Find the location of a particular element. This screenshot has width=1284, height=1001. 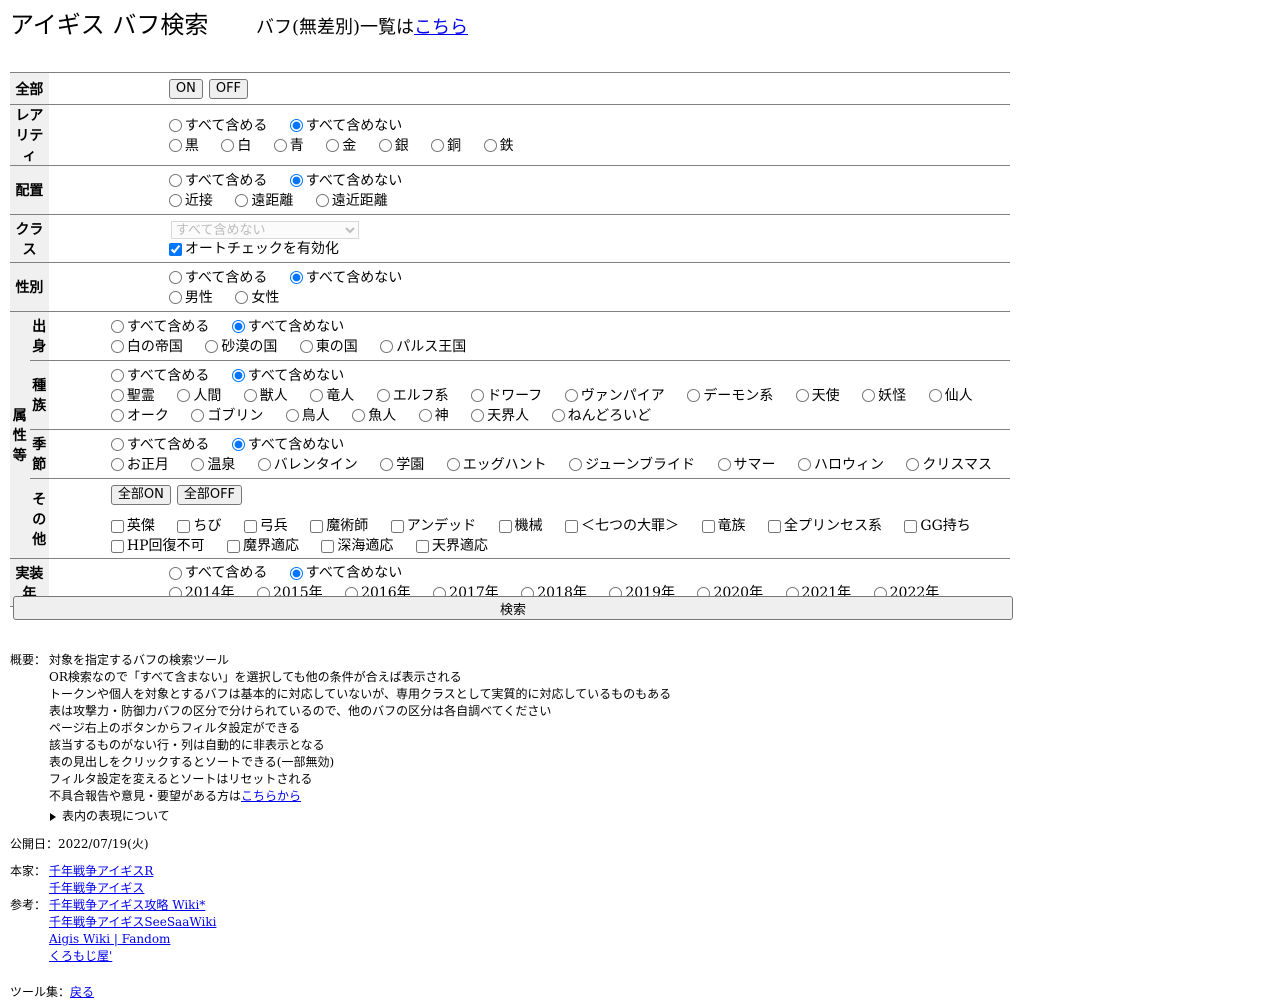

details-toggle: 表内の表現について is located at coordinates (360, 816).